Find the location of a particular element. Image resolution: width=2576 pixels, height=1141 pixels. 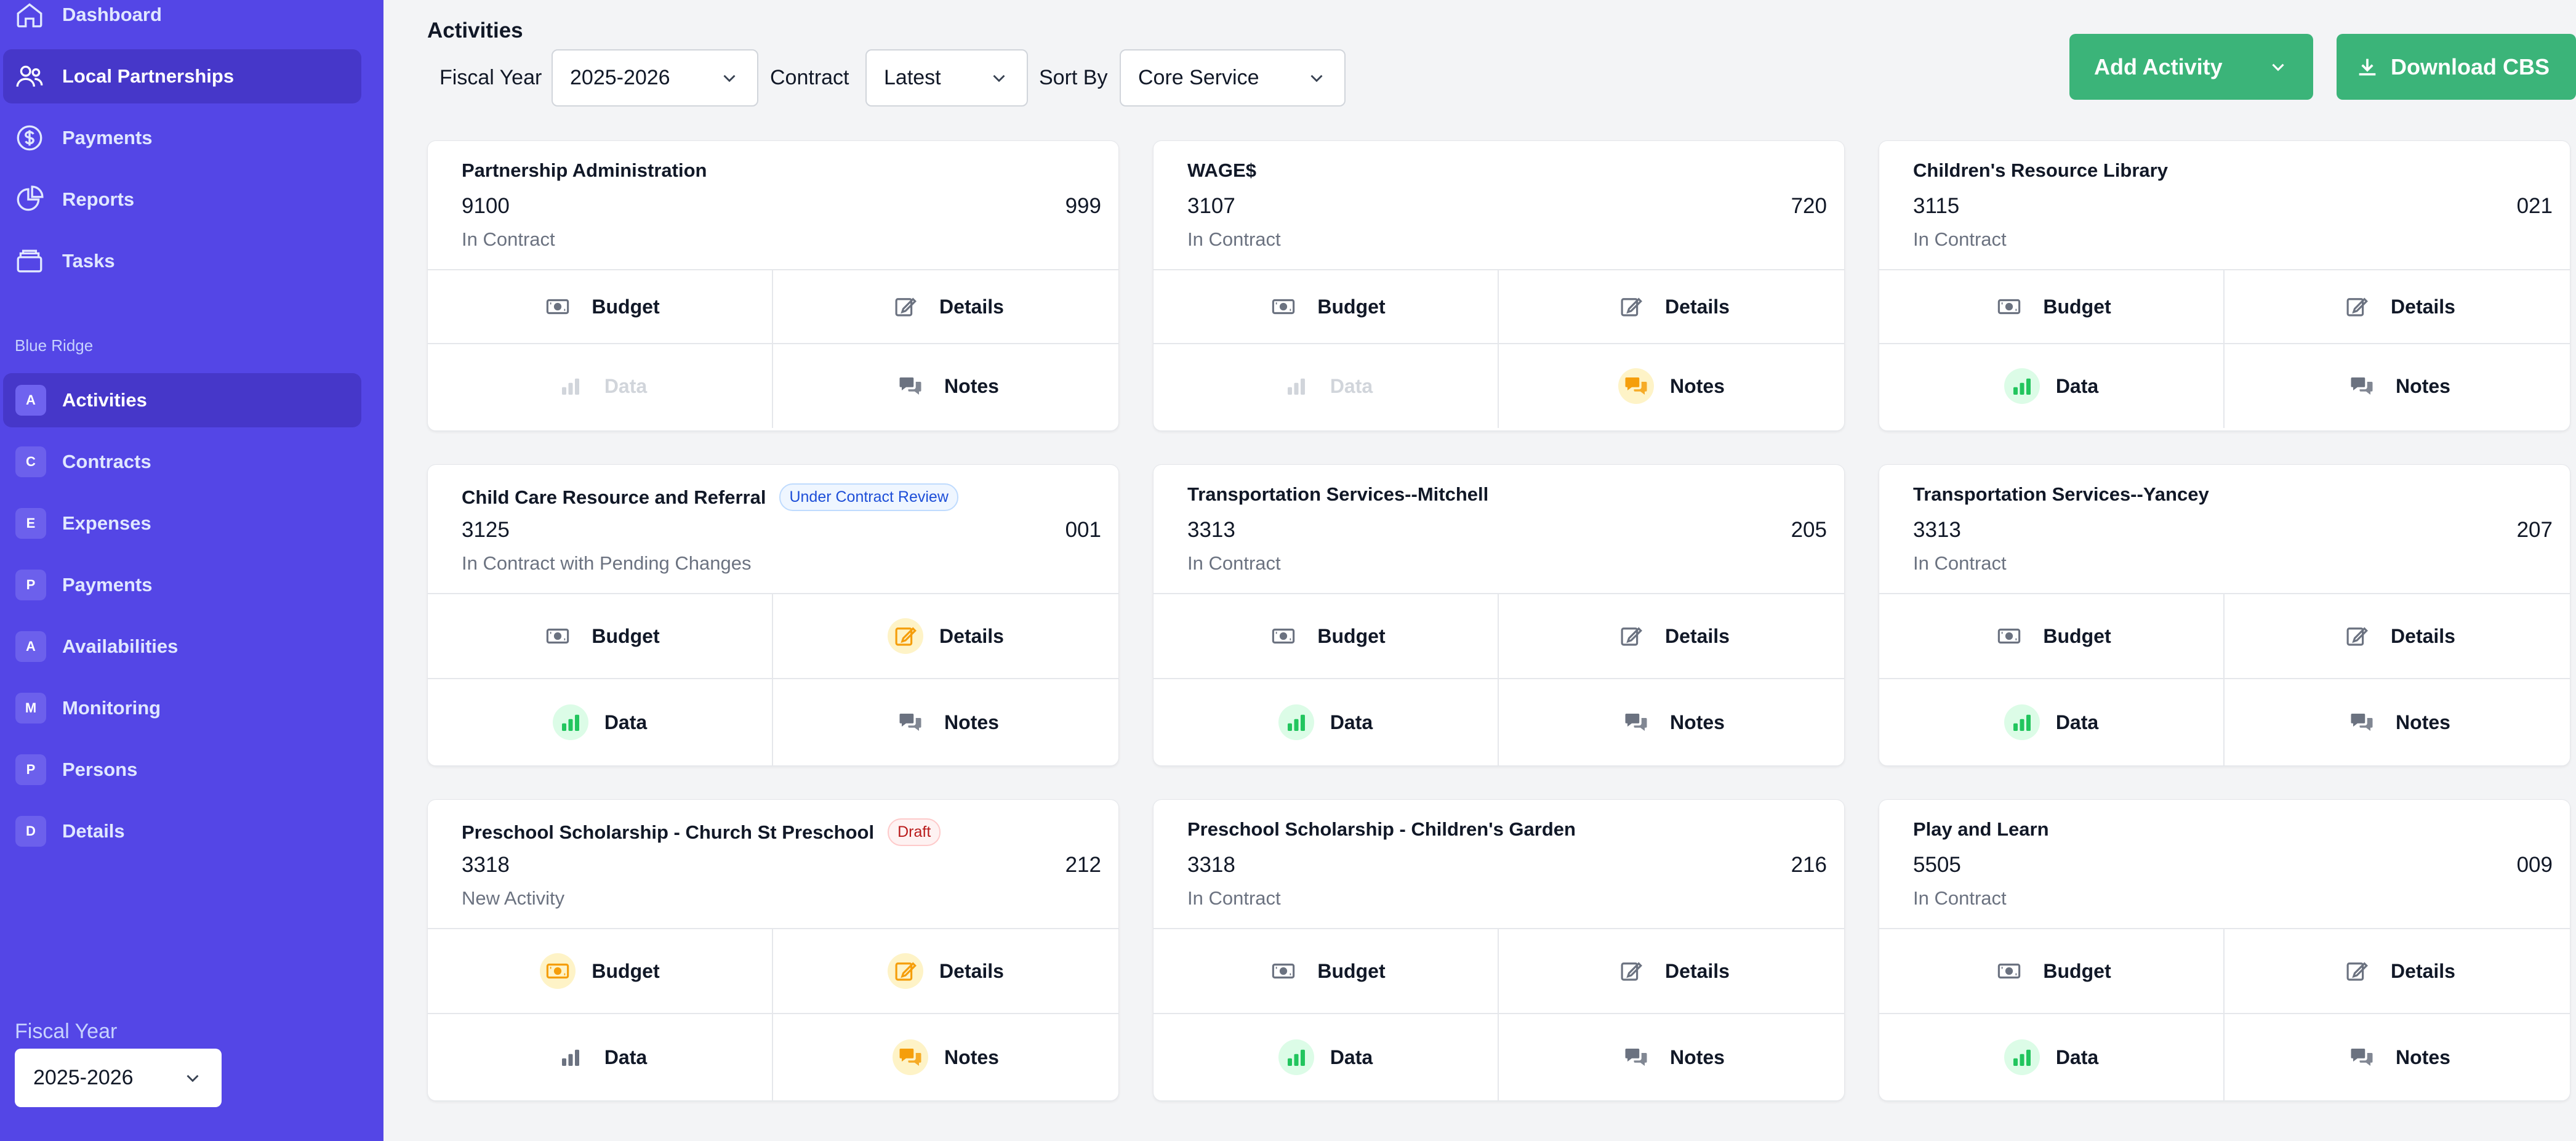

sub-item-persons: P Persons is located at coordinates (182, 770).